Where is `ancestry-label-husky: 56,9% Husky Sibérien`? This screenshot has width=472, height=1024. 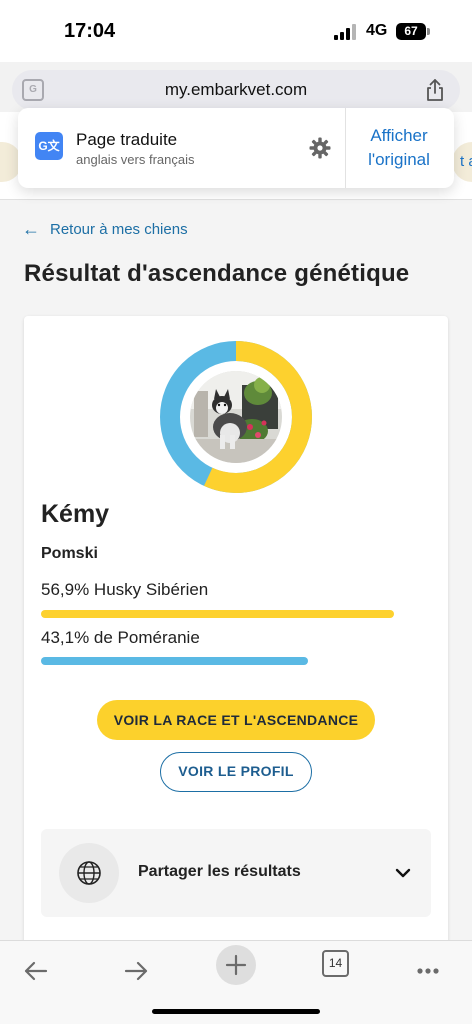 ancestry-label-husky: 56,9% Husky Sibérien is located at coordinates (125, 589).